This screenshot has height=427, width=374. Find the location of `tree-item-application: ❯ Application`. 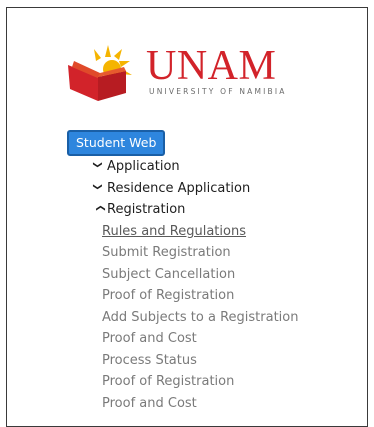

tree-item-application: ❯ Application is located at coordinates (136, 167).